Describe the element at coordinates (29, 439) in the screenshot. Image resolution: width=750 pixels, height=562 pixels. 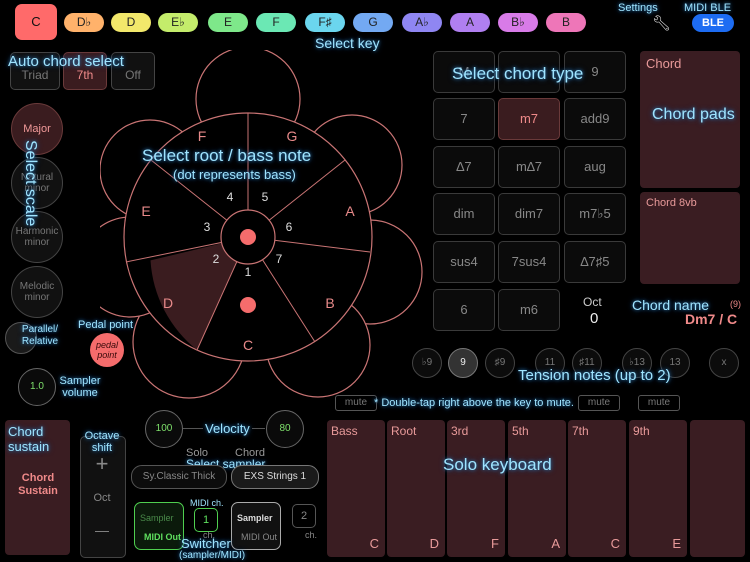
I see `chord-sustain-title: Chord sustain` at that location.